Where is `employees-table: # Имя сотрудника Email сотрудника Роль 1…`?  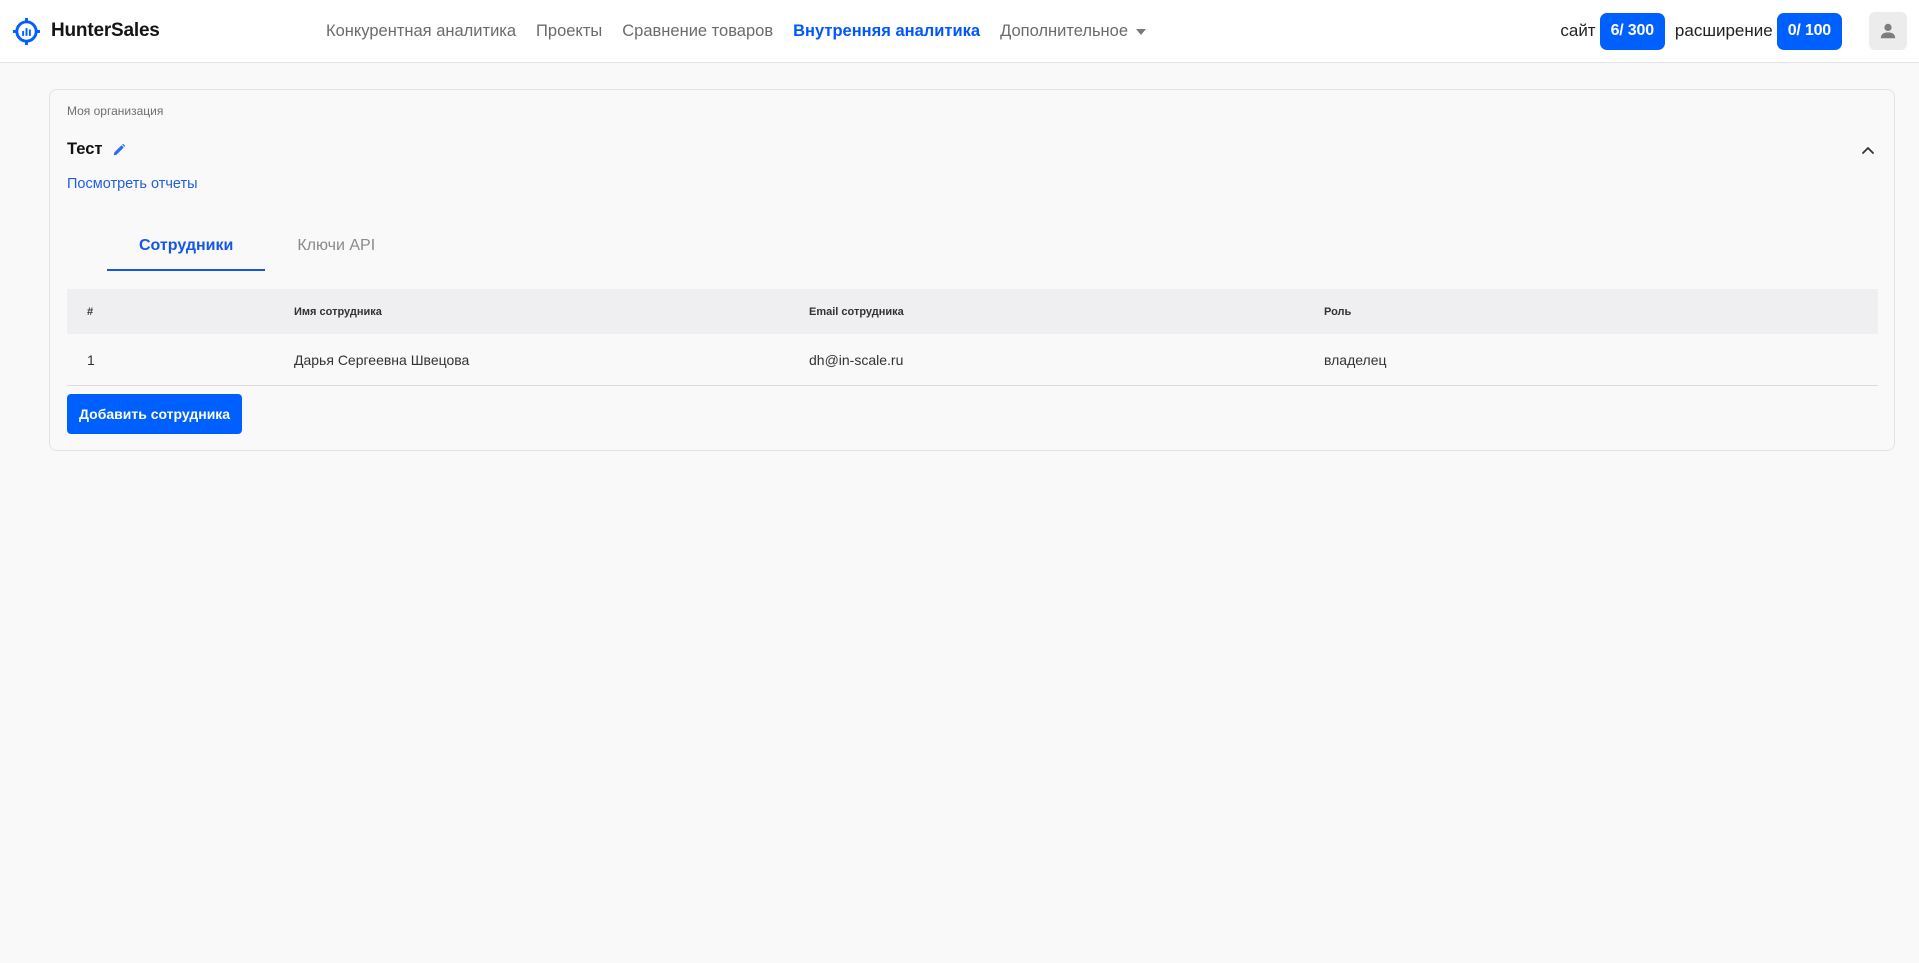 employees-table: # Имя сотрудника Email сотрудника Роль 1… is located at coordinates (972, 337).